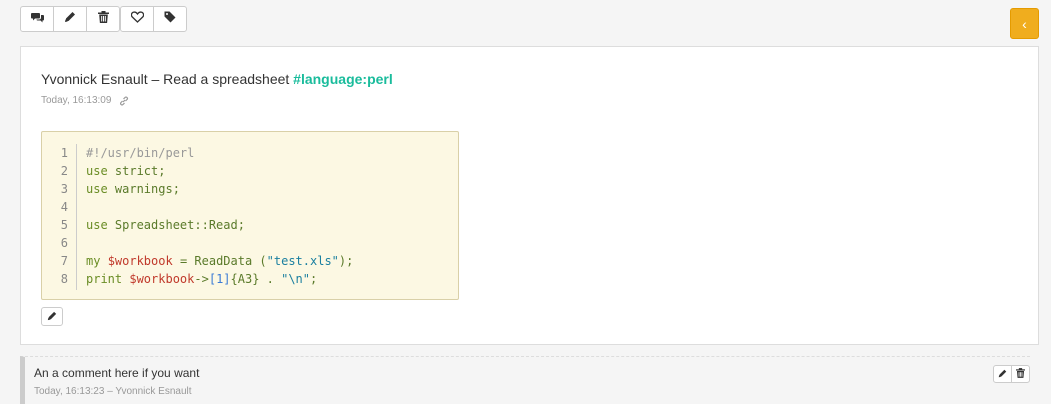 The height and width of the screenshot is (404, 1051). I want to click on comment-button, so click(37, 19).